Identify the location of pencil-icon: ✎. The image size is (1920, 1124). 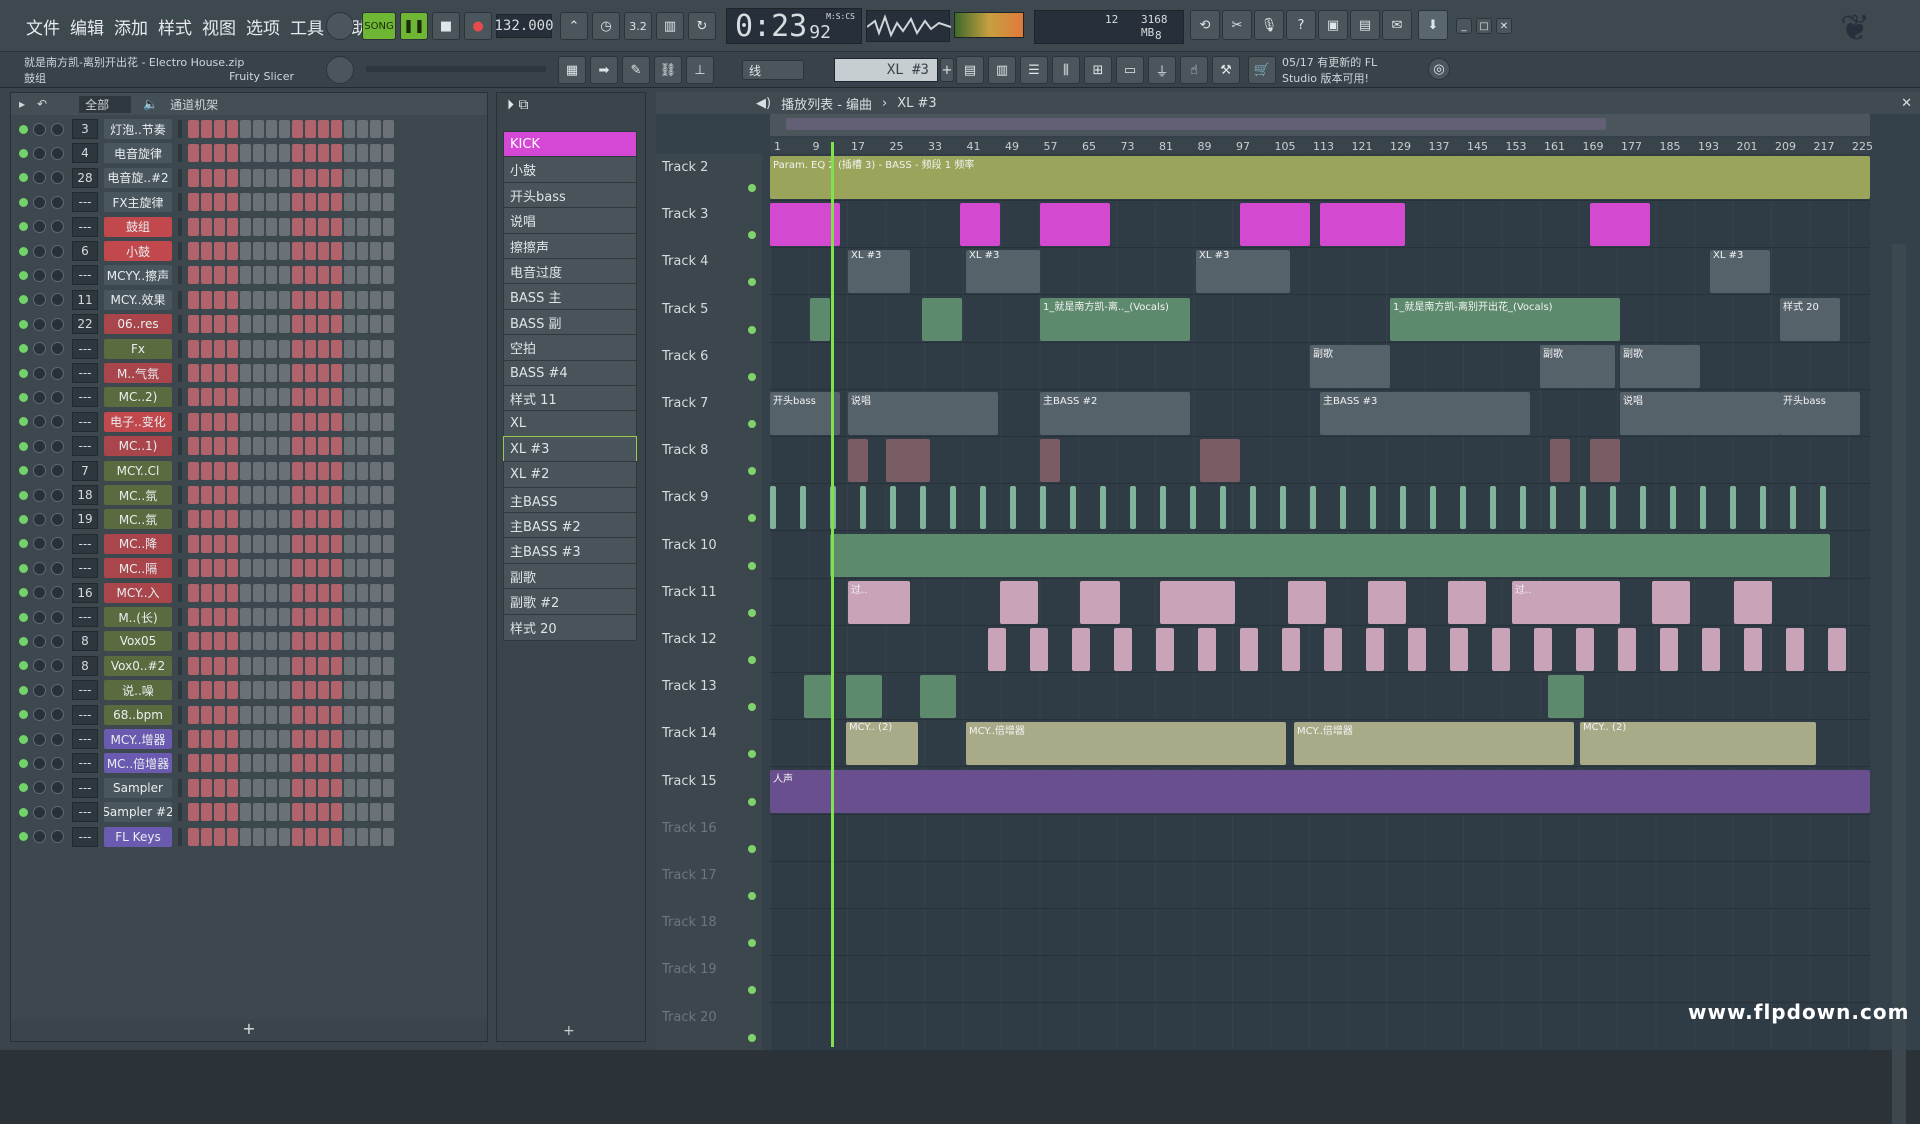
(636, 70).